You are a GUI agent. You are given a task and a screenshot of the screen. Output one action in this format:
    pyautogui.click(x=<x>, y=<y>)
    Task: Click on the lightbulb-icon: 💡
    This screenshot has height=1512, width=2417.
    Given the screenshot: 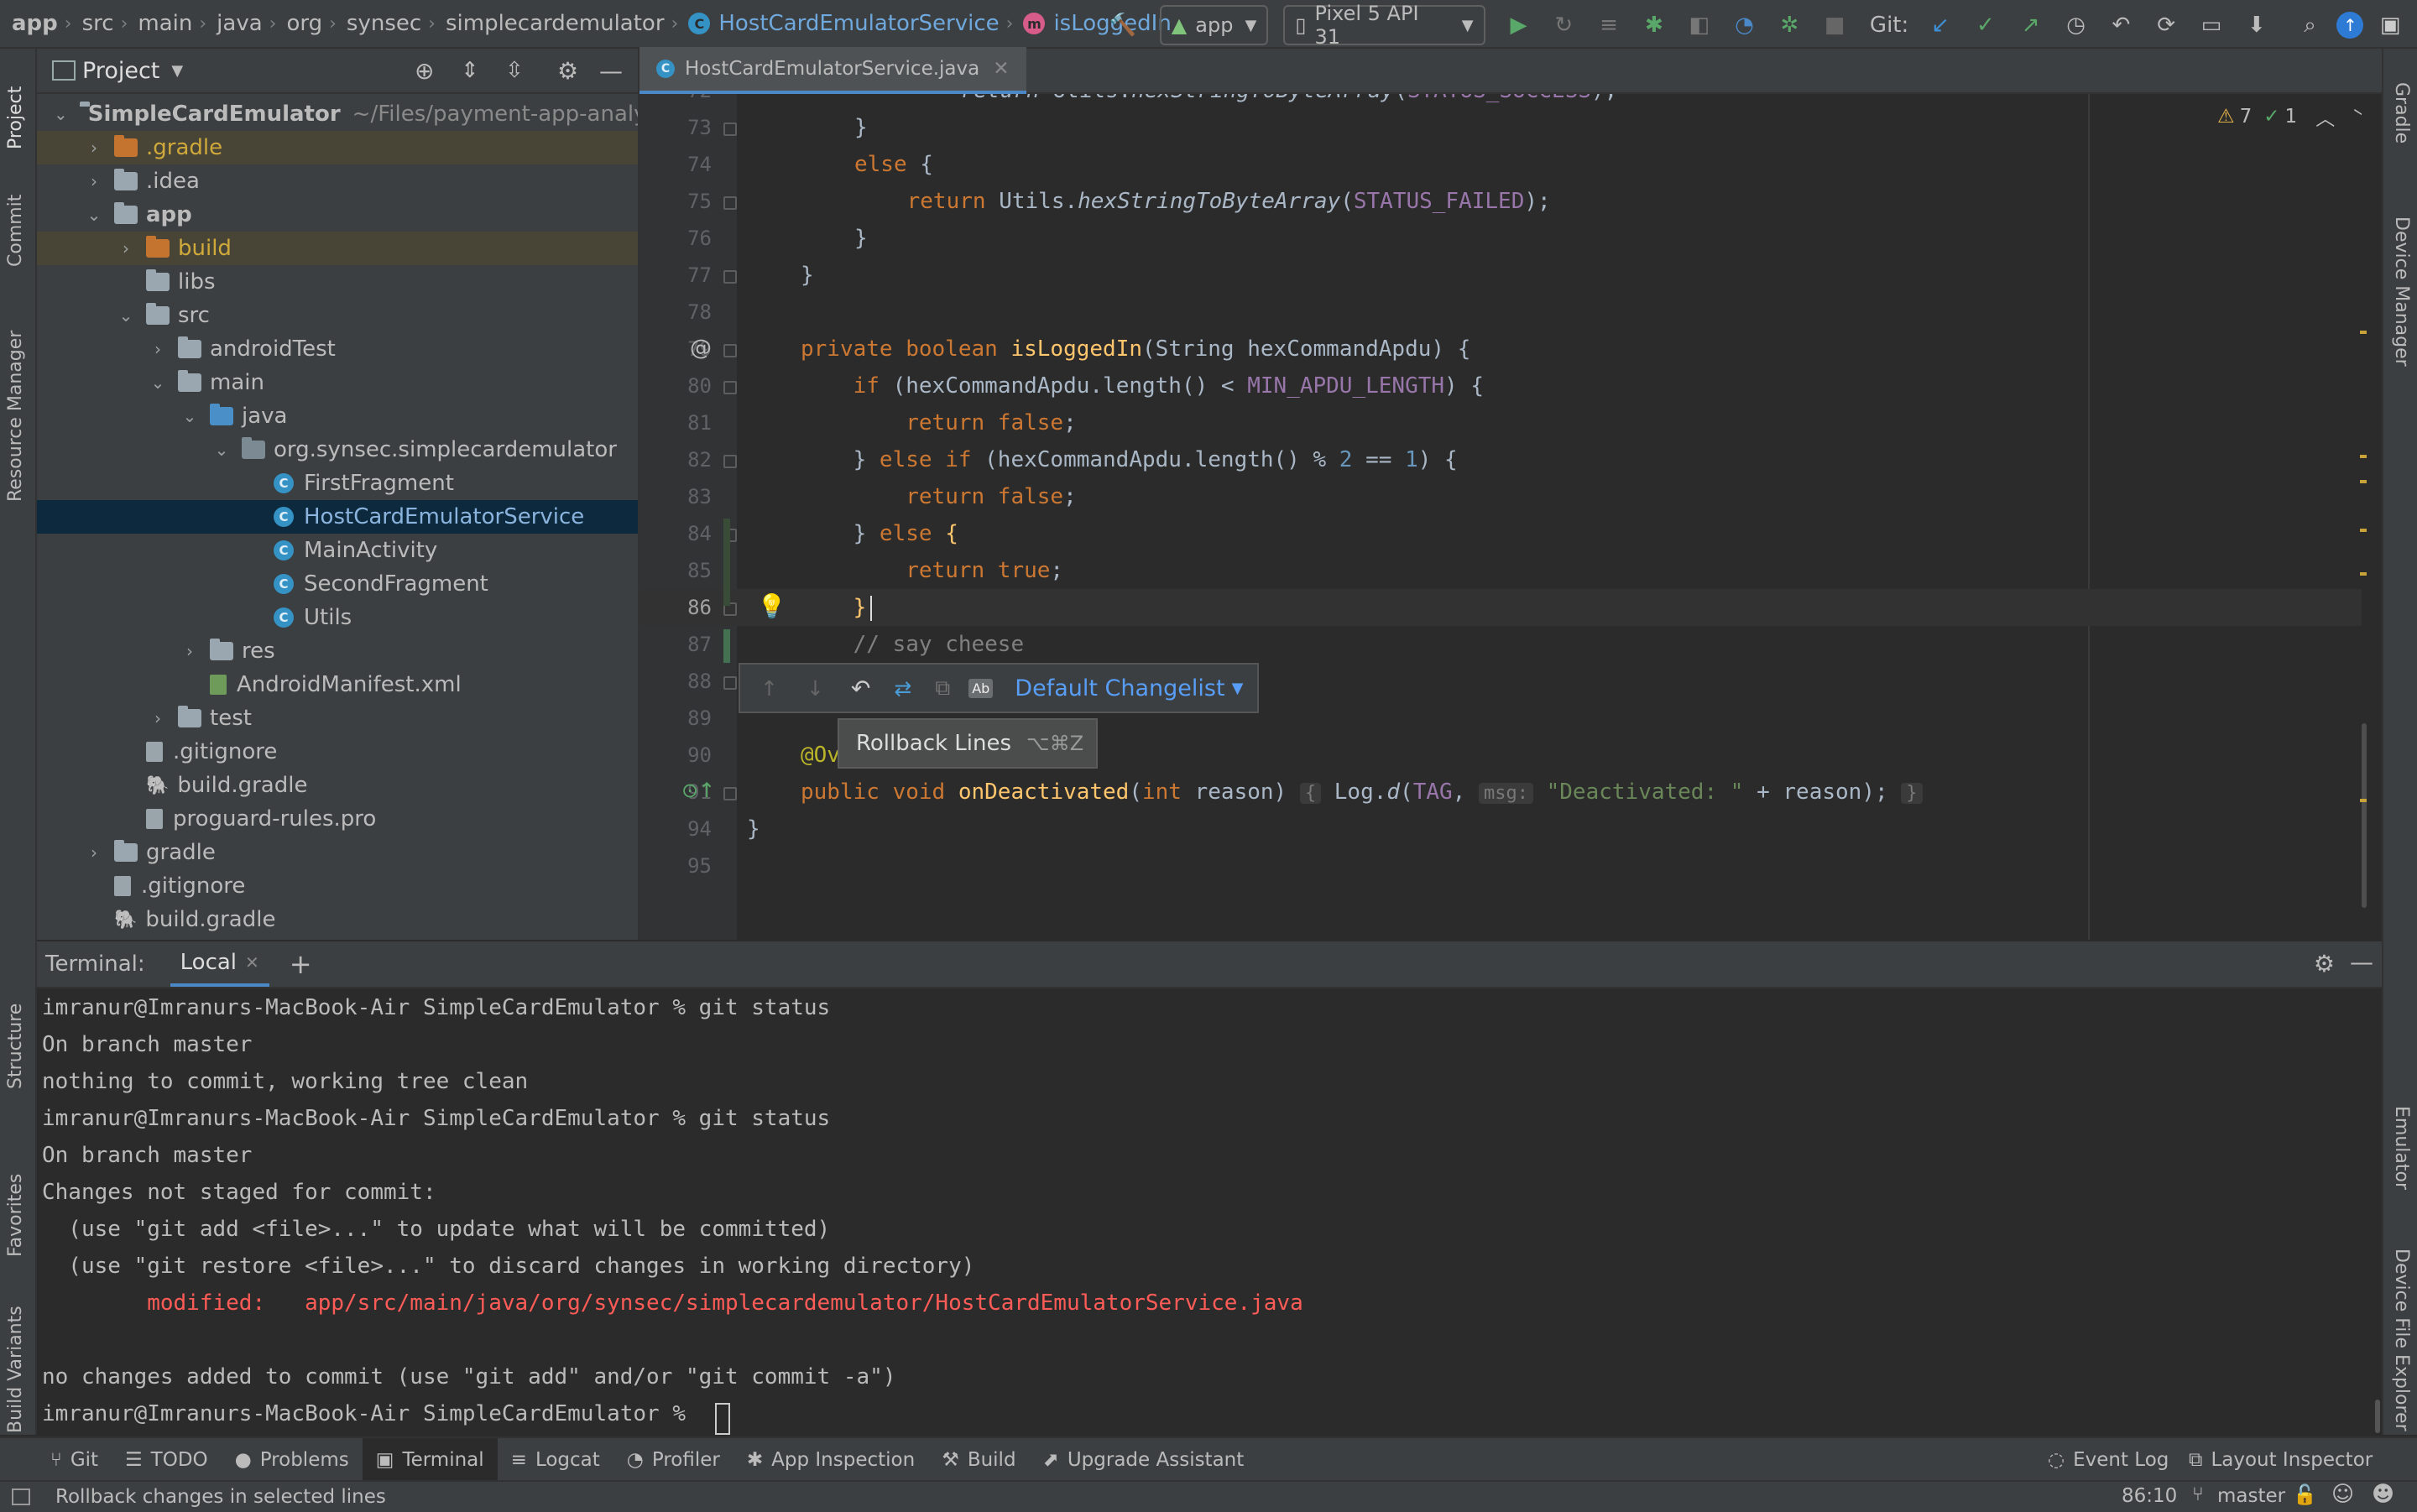 What is the action you would take?
    pyautogui.click(x=771, y=606)
    